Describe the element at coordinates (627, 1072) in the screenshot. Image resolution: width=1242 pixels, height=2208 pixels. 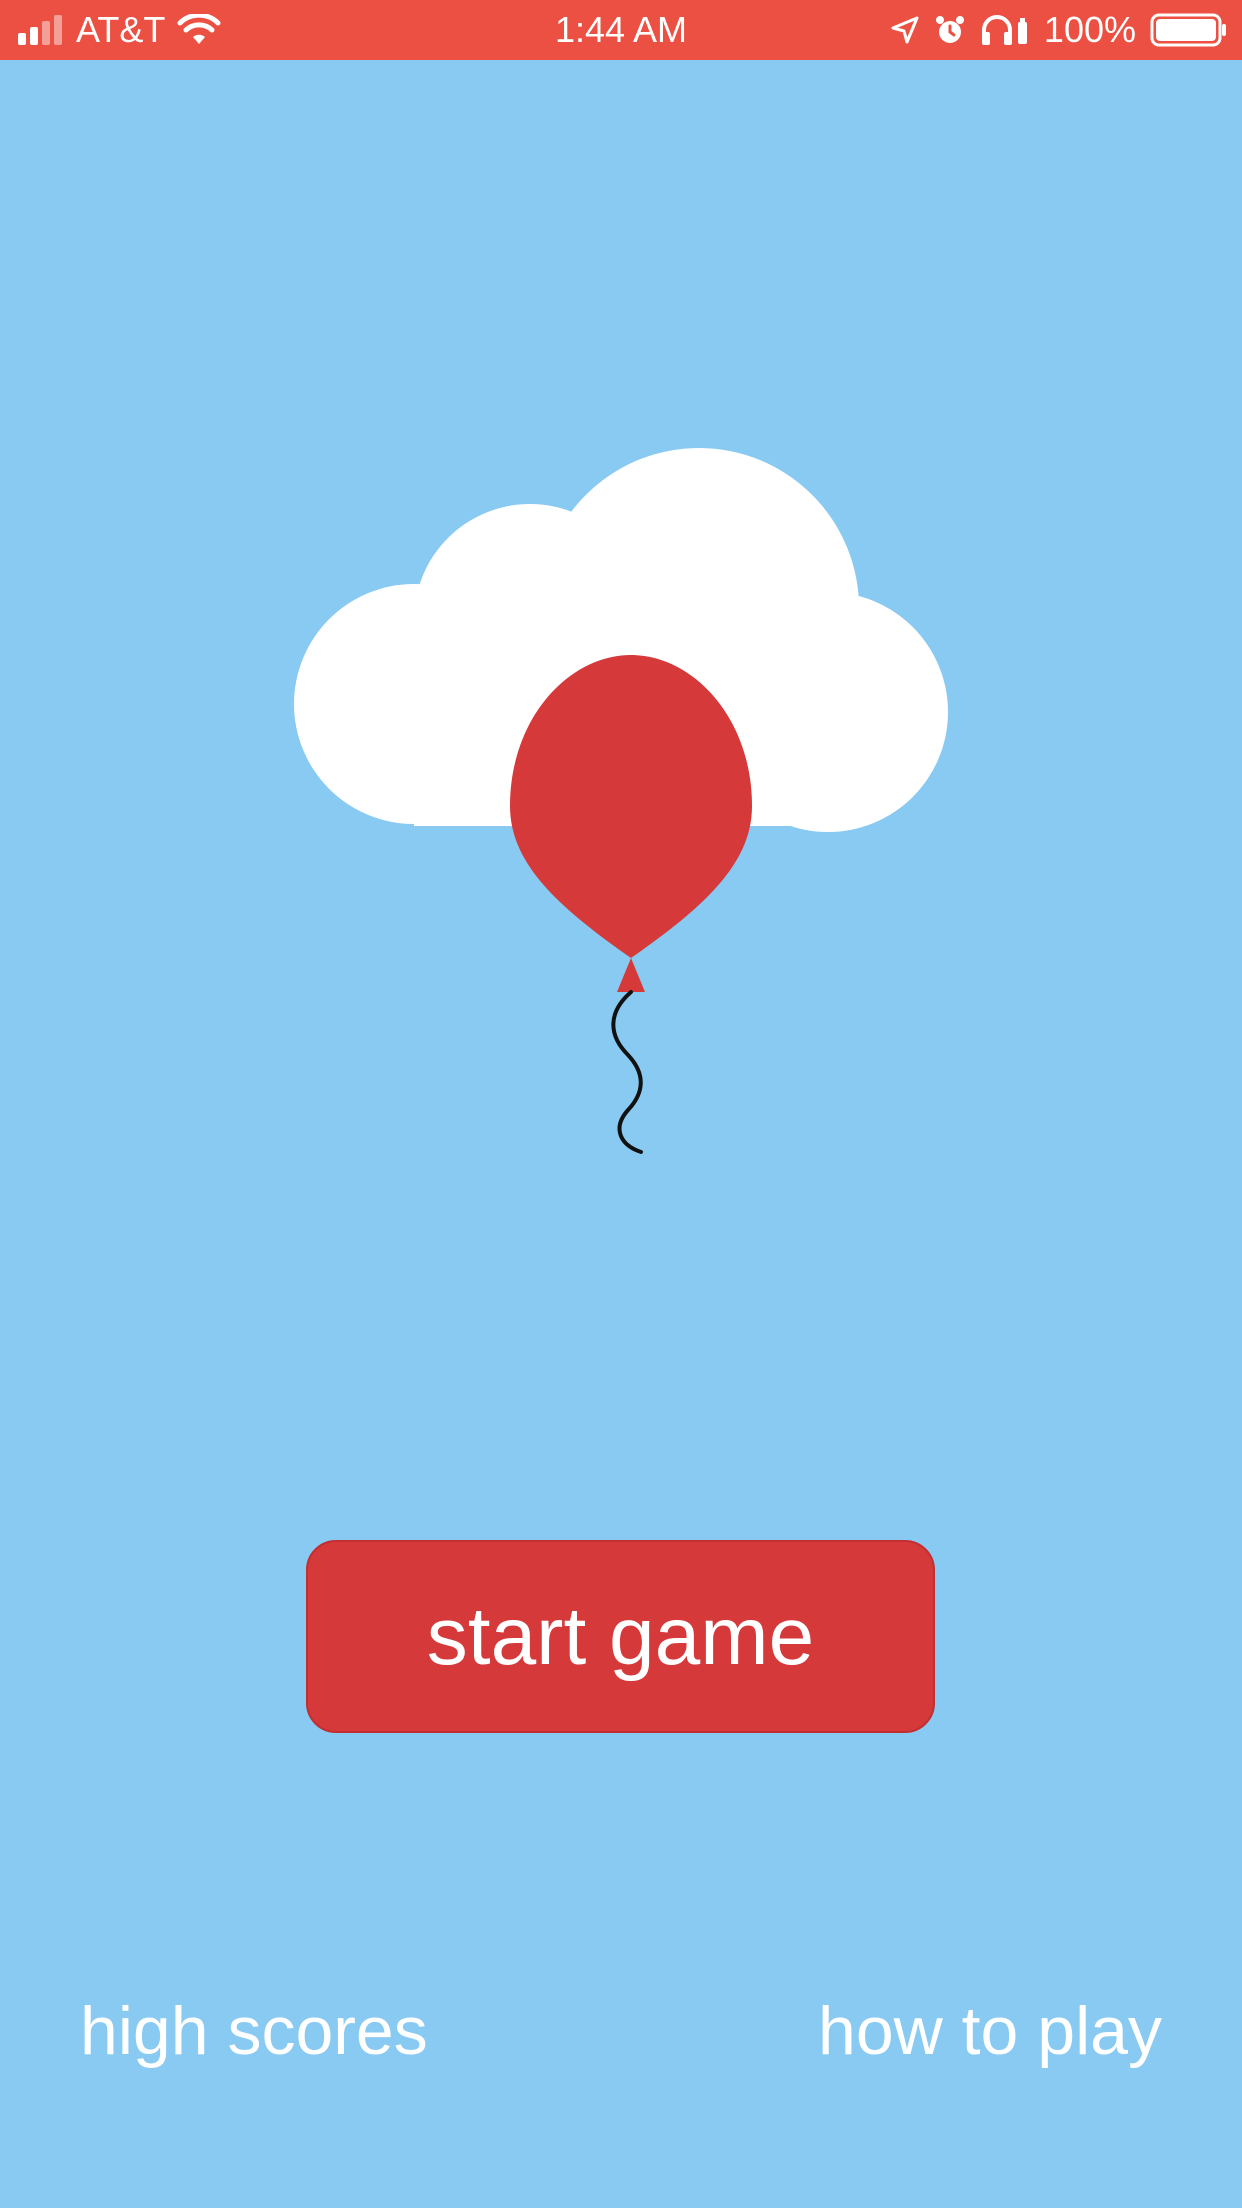
I see `balloon-string` at that location.